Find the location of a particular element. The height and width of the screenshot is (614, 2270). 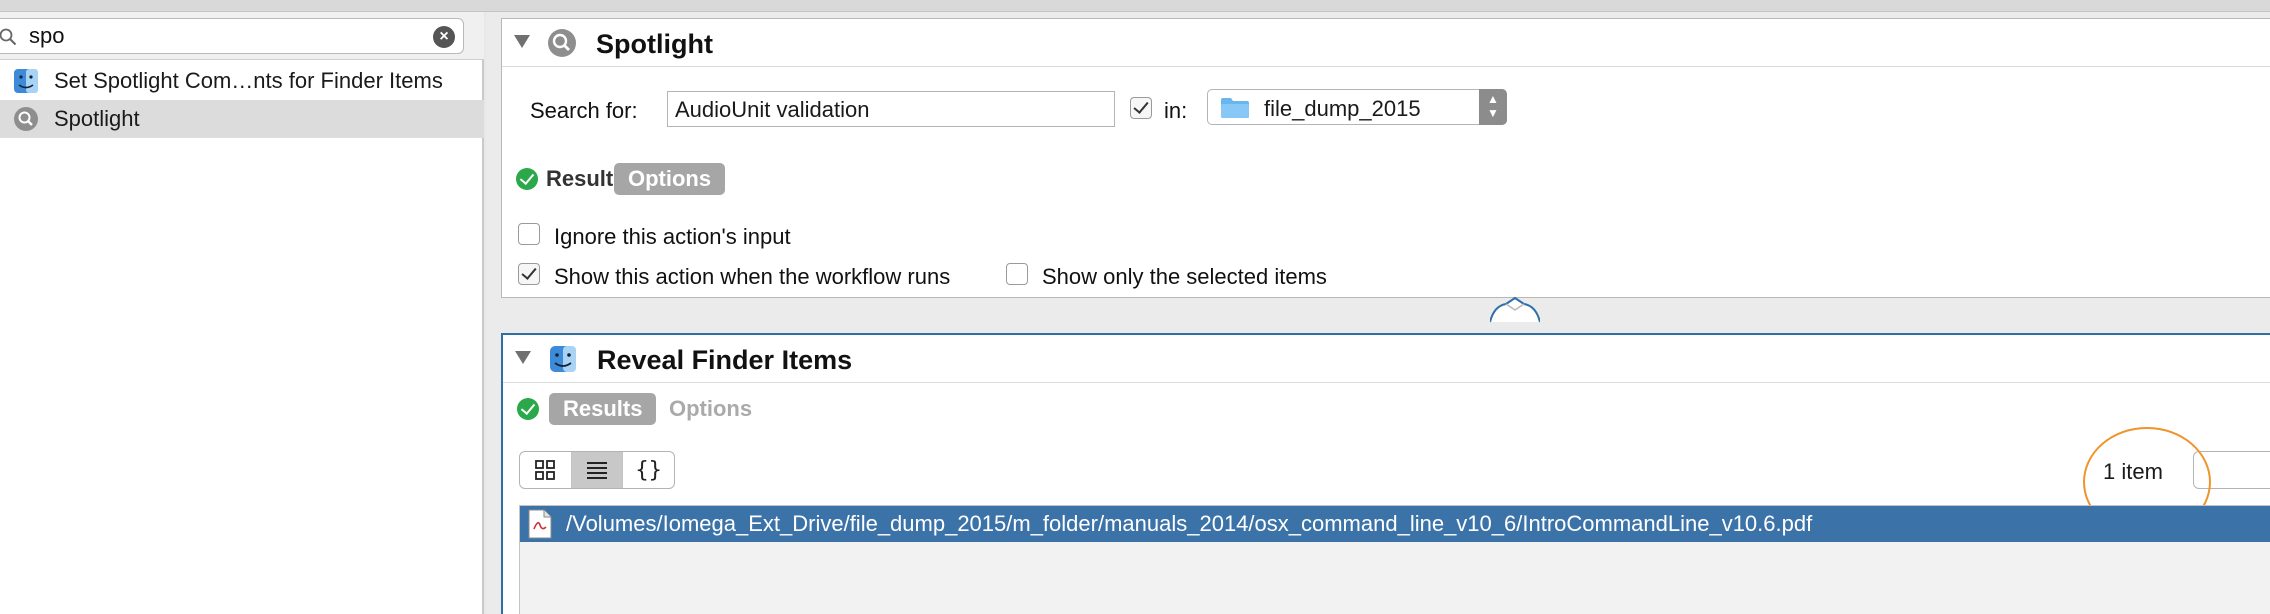

location-value: file_dump_2015 is located at coordinates (1342, 108).